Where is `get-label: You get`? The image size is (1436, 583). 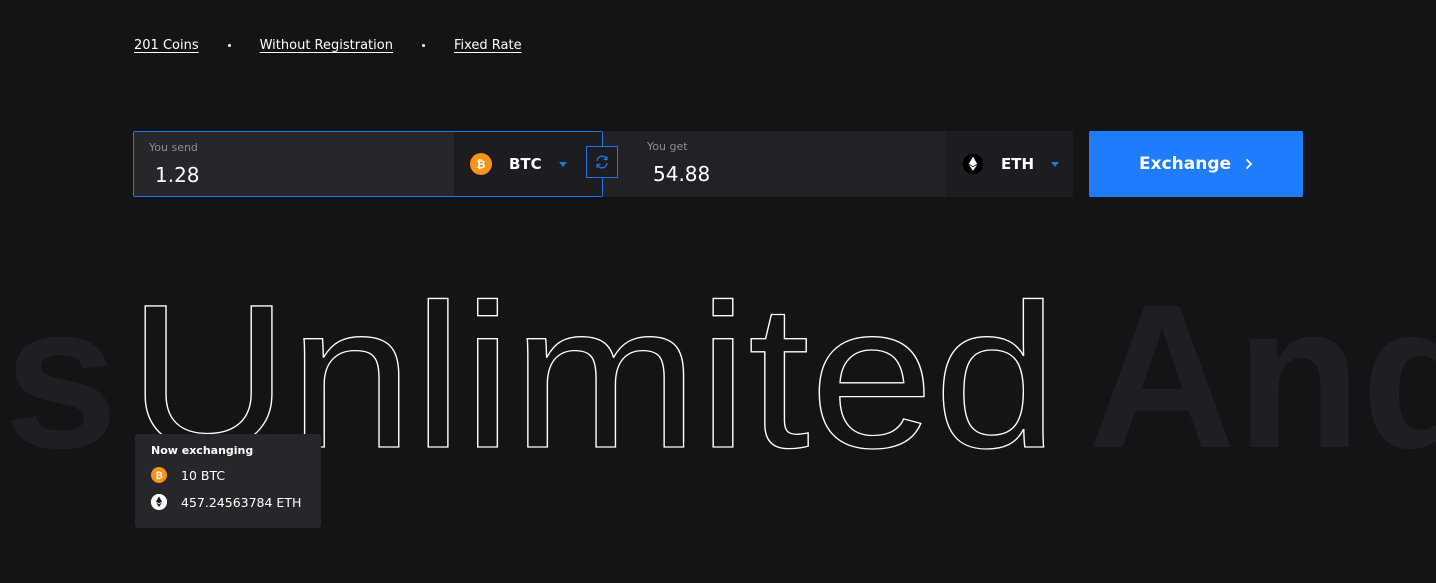
get-label: You get is located at coordinates (667, 146).